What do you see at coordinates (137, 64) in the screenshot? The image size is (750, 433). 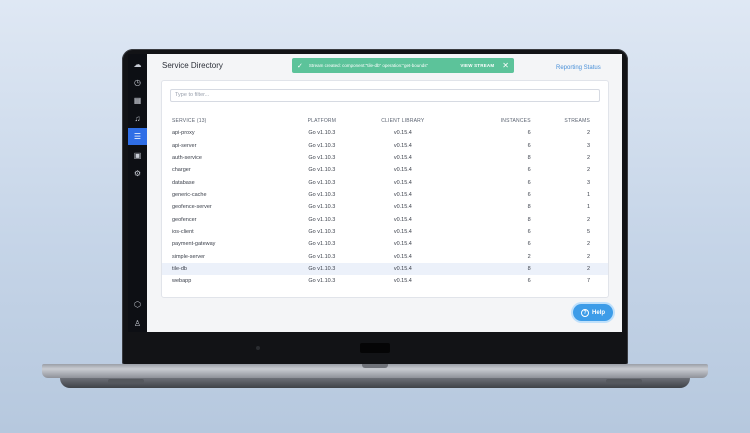 I see `logo-icon: ☁` at bounding box center [137, 64].